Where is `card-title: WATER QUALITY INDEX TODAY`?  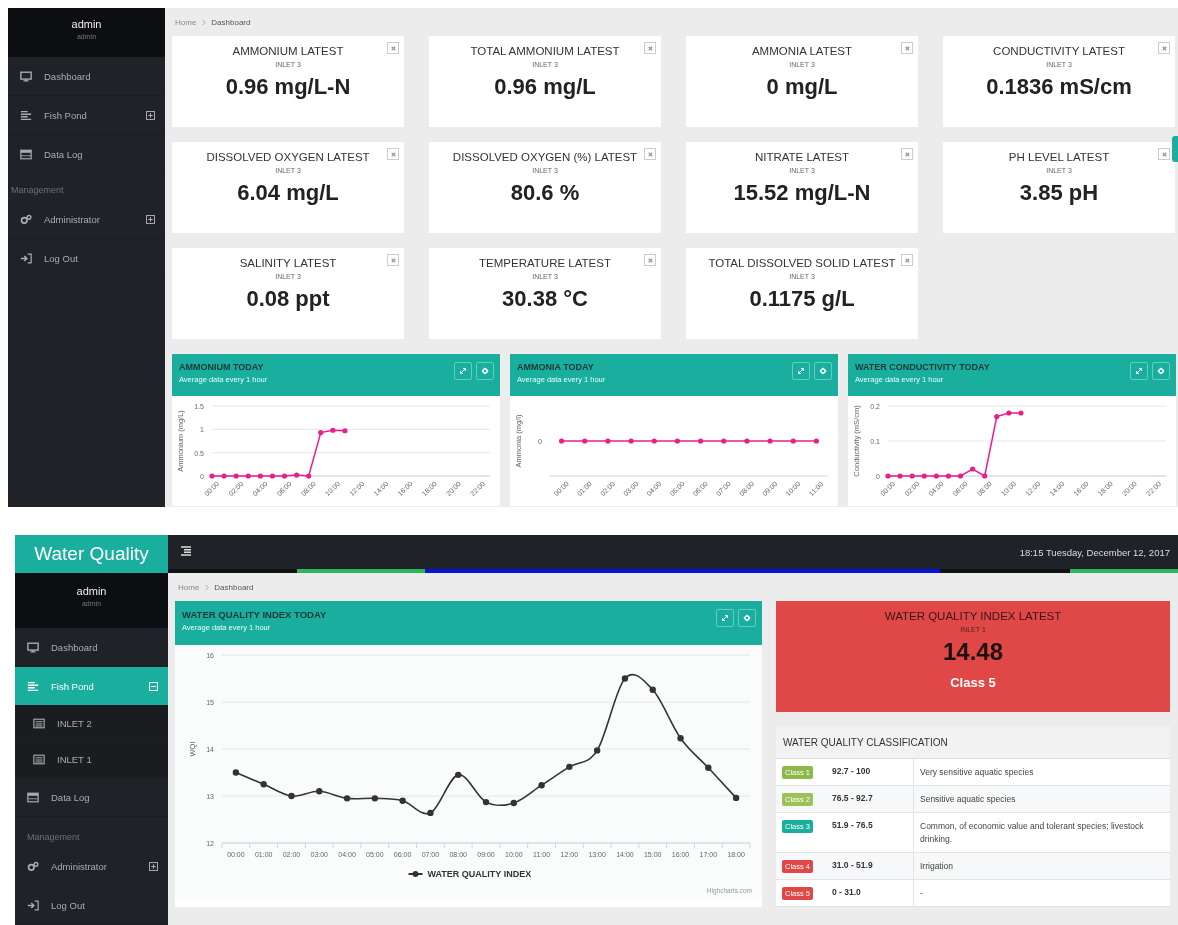 card-title: WATER QUALITY INDEX TODAY is located at coordinates (254, 614).